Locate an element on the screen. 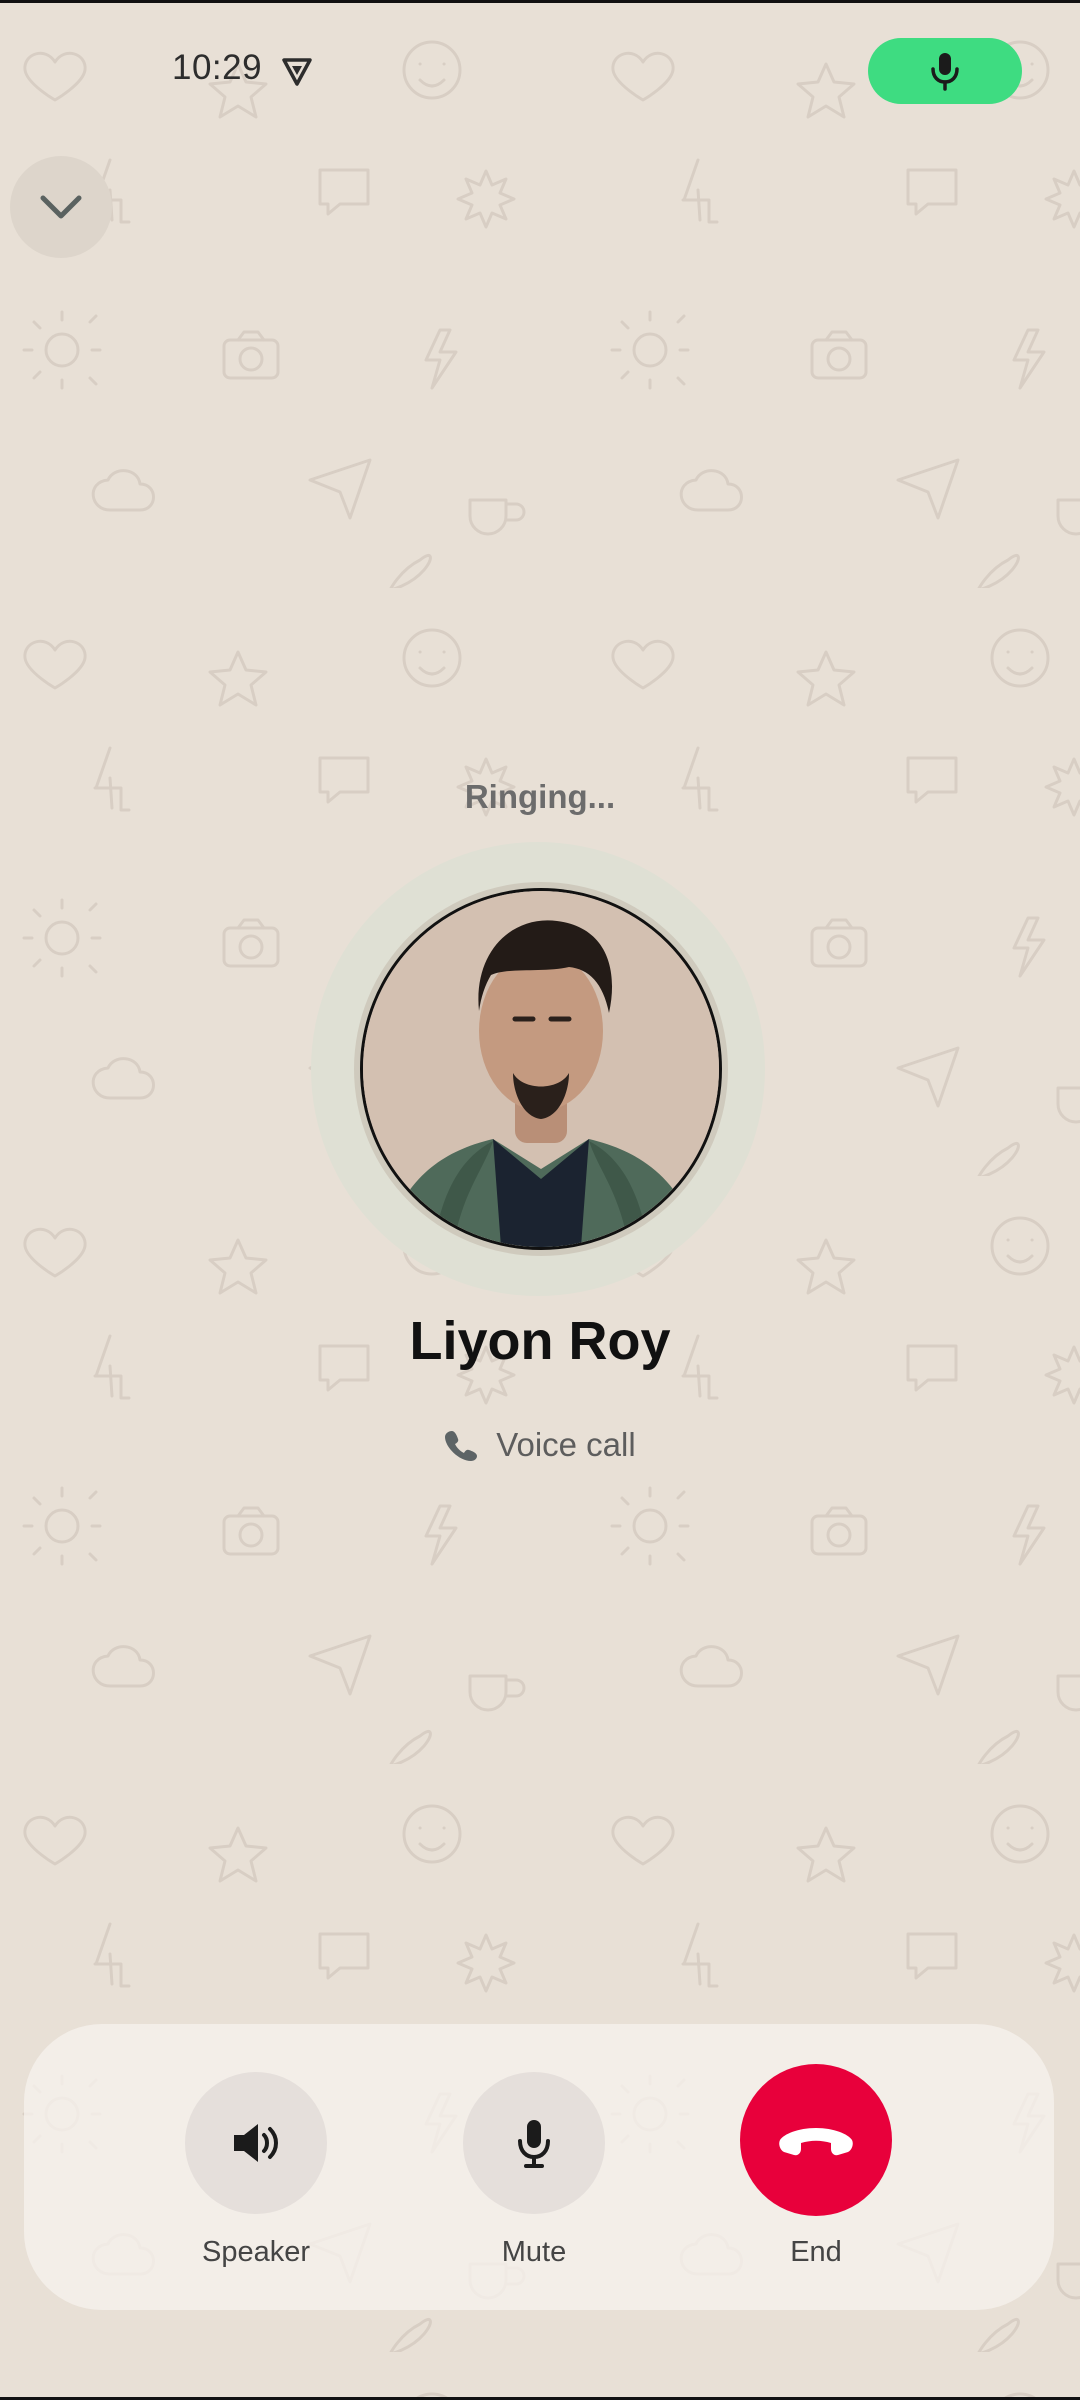 The height and width of the screenshot is (2400, 1080). active-mic-indicator is located at coordinates (945, 71).